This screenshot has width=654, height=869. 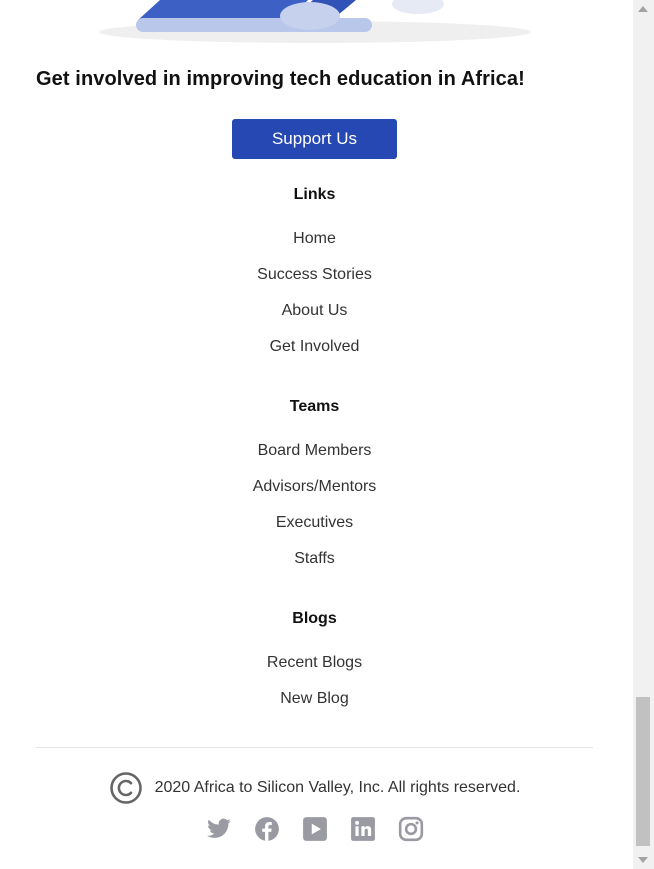 What do you see at coordinates (314, 239) in the screenshot?
I see `footer-link-home: Home` at bounding box center [314, 239].